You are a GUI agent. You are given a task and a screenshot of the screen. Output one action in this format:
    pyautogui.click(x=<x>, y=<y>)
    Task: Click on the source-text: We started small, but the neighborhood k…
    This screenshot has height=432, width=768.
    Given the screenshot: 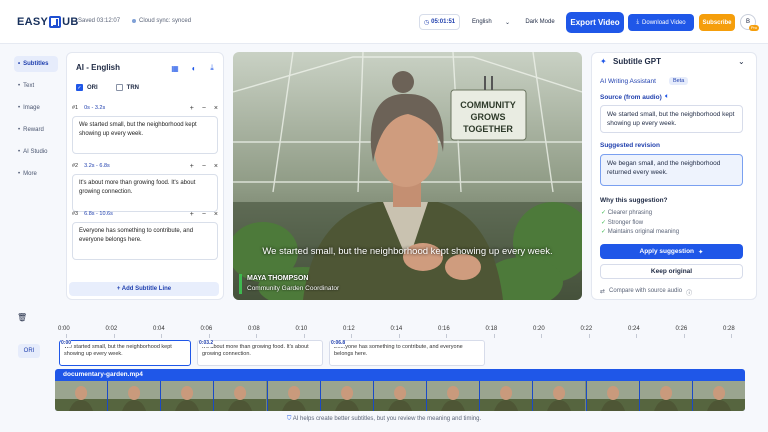 What is the action you would take?
    pyautogui.click(x=671, y=119)
    